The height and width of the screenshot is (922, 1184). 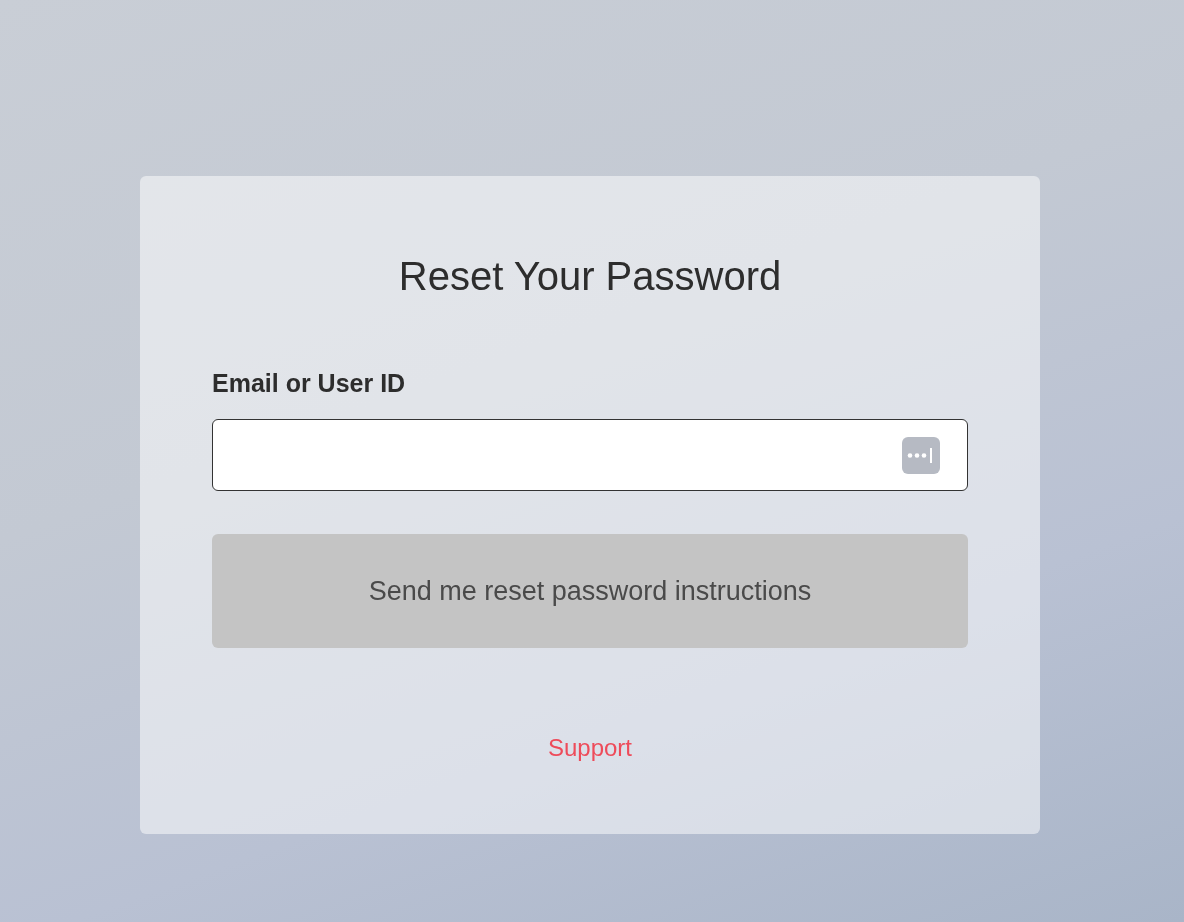 I want to click on email-field, so click(x=590, y=455).